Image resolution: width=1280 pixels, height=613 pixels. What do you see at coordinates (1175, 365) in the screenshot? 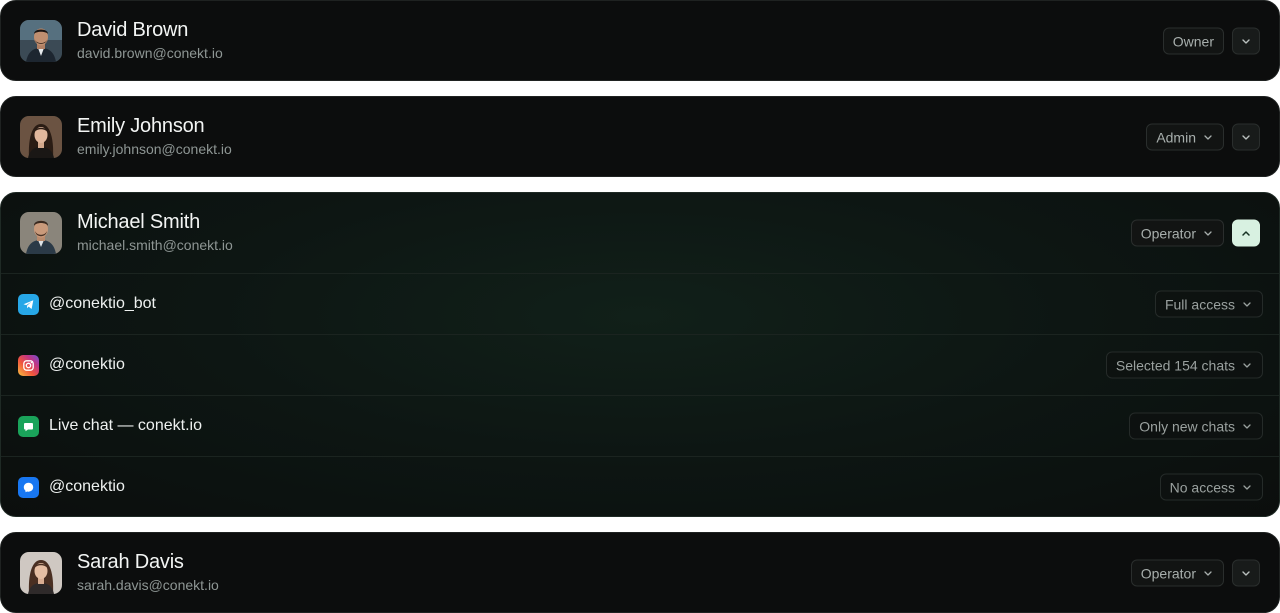
I see `access-label: Selected 154 chats` at bounding box center [1175, 365].